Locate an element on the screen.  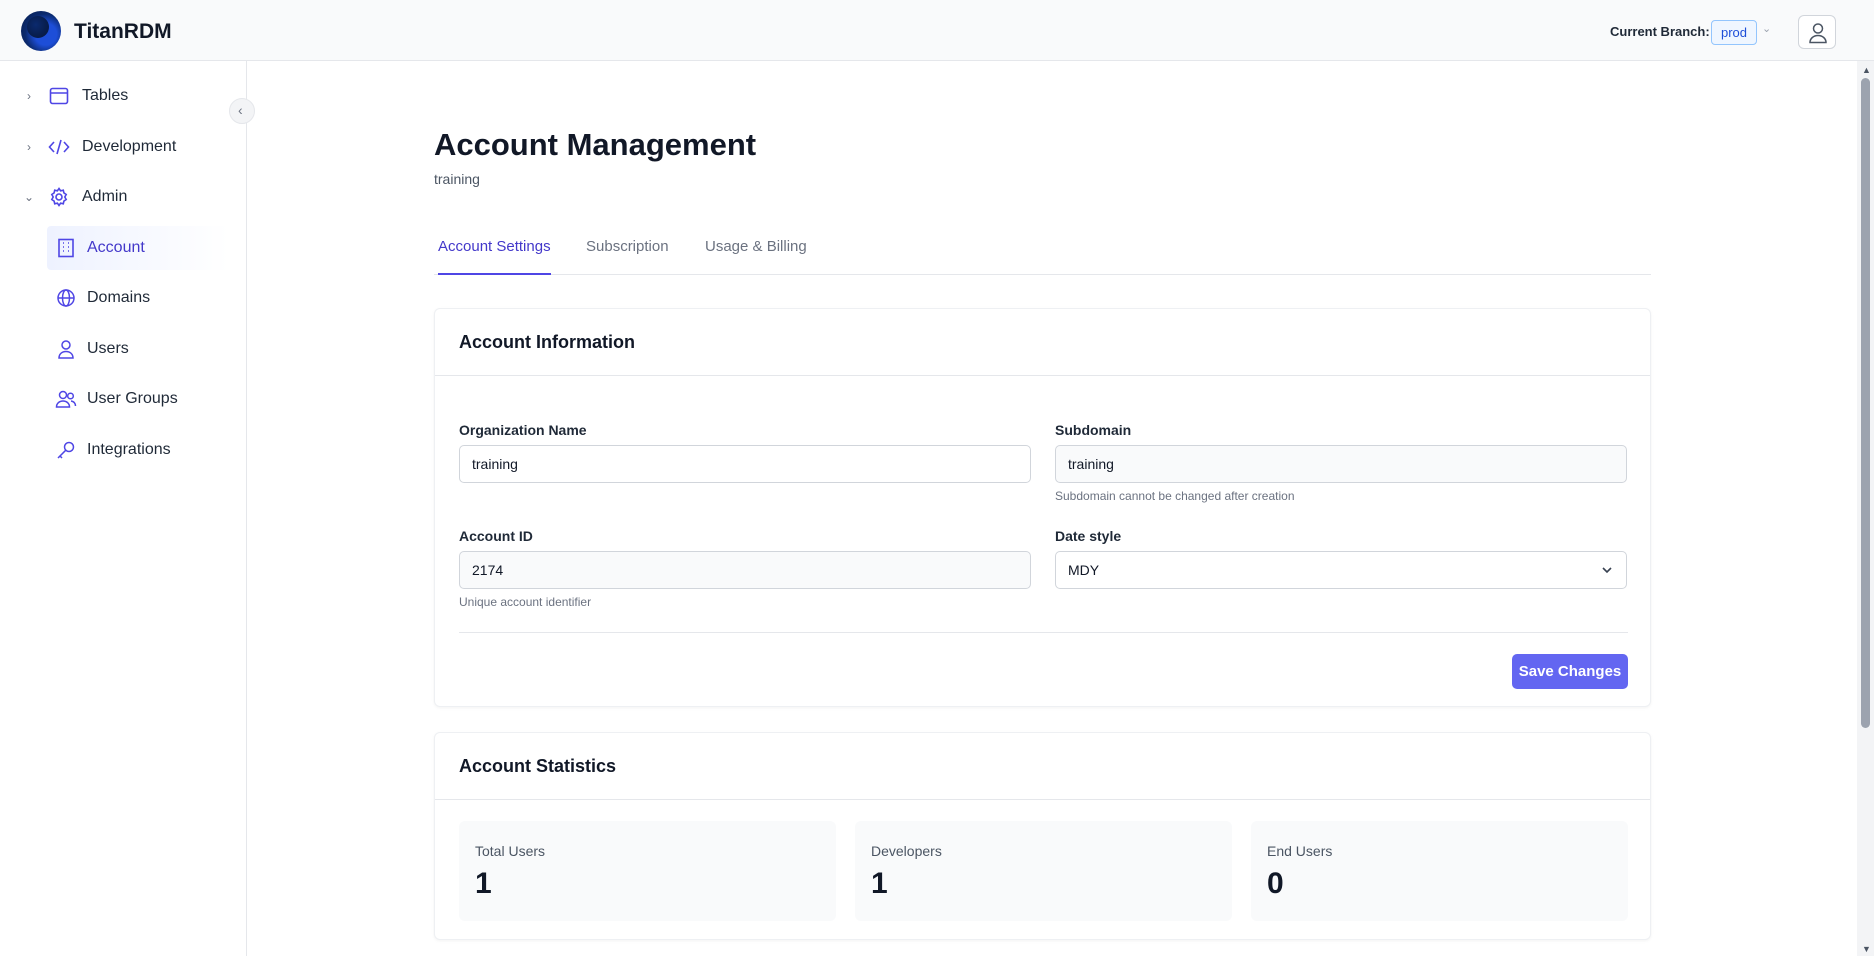
sidebar-item-account: Account is located at coordinates (138, 248).